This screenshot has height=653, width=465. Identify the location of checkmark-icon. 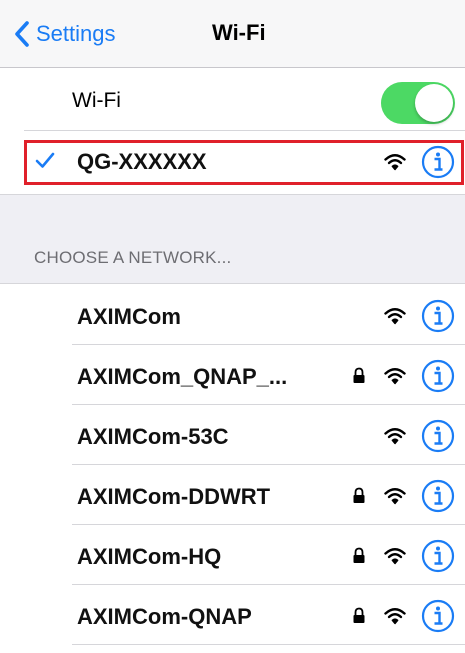
(45, 162).